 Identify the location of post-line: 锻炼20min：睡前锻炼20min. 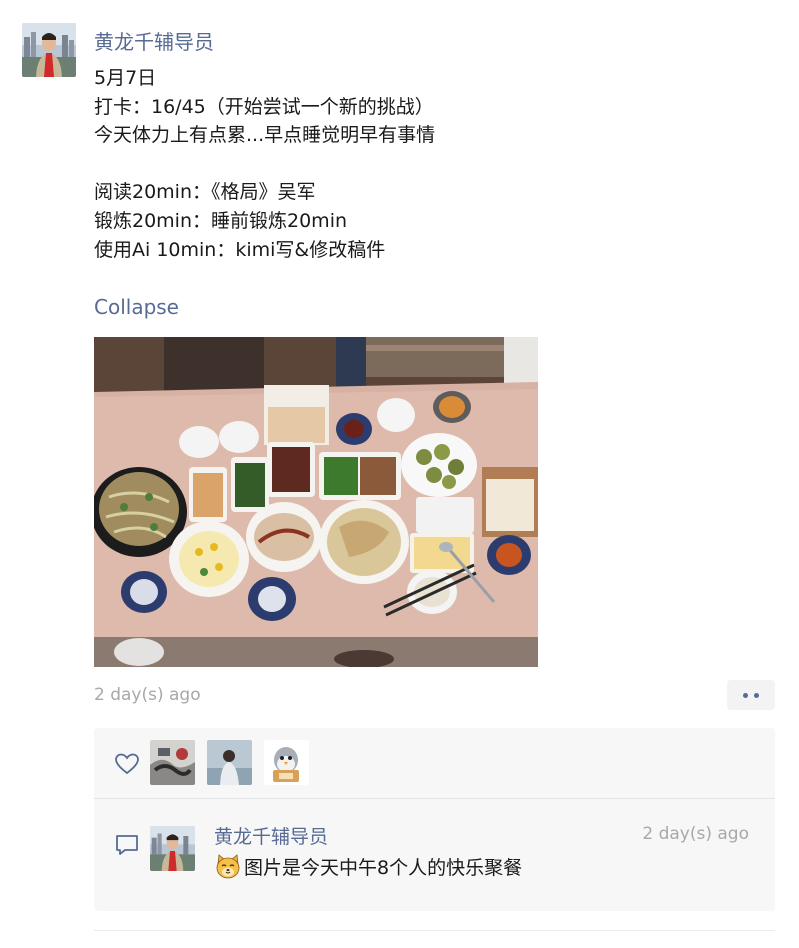
(221, 220).